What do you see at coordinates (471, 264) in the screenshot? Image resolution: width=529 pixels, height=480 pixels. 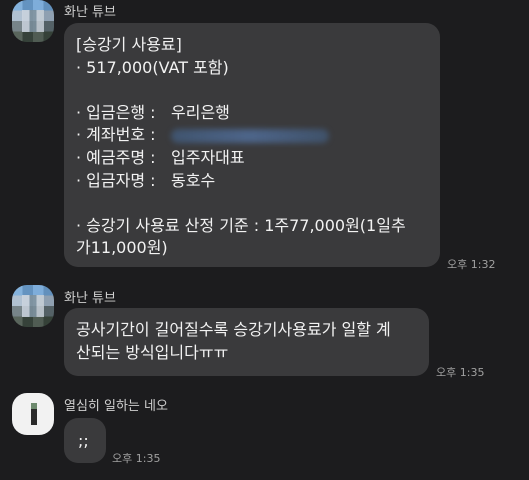 I see `message-timestamp: 오후 1:32` at bounding box center [471, 264].